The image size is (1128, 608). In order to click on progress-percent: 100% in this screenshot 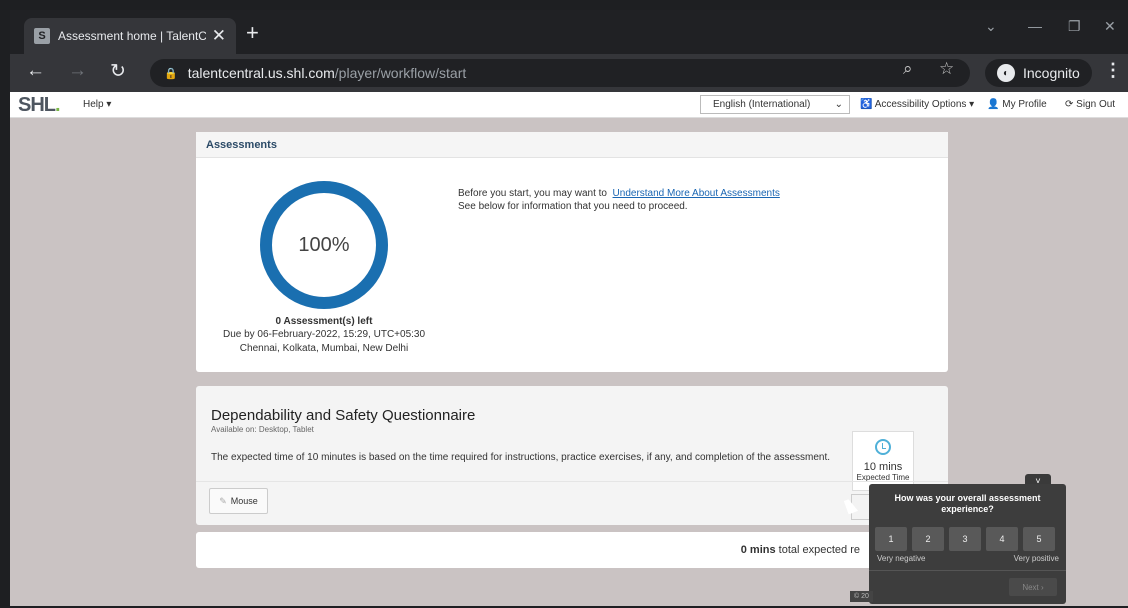, I will do `click(324, 244)`.